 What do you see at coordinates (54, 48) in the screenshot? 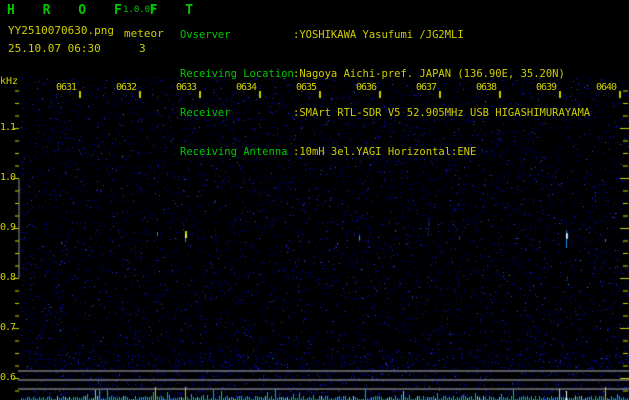
I see `observation-datetime: 25.10.07 06:30` at bounding box center [54, 48].